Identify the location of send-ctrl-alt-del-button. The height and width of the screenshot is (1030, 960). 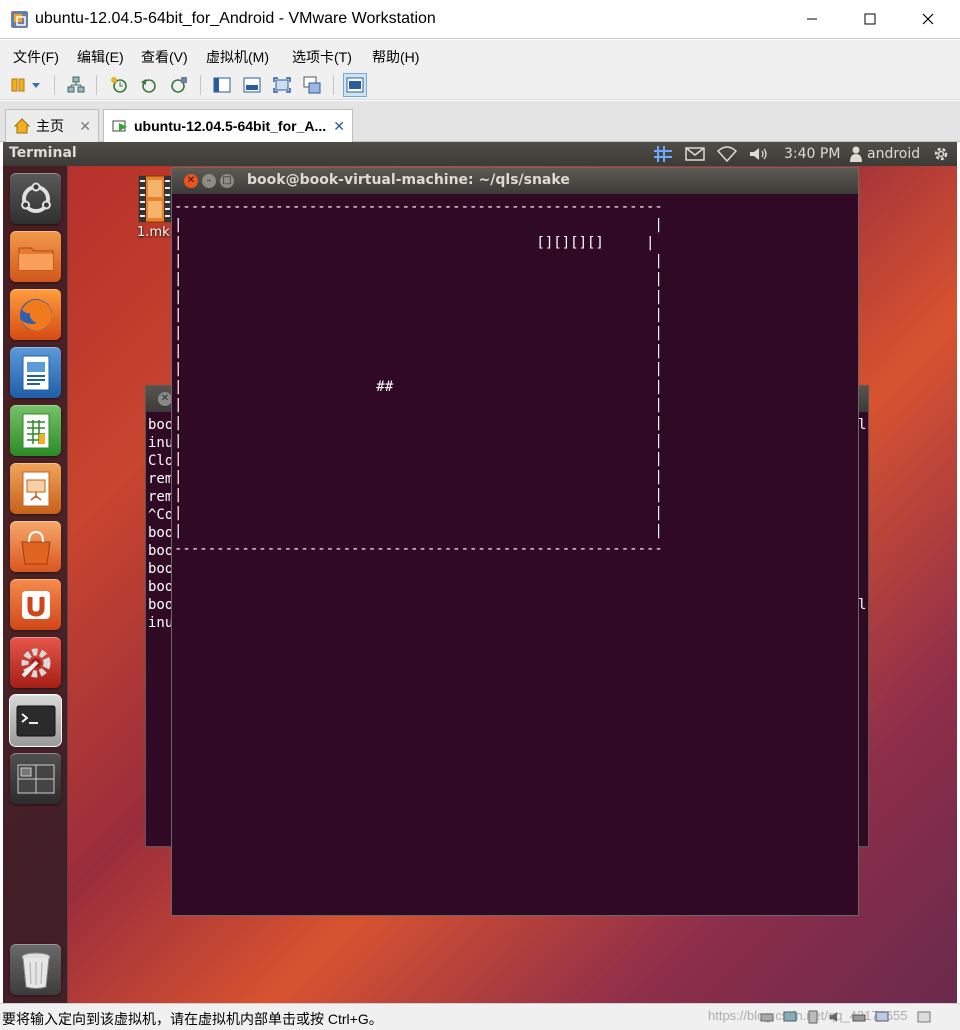
(76, 85).